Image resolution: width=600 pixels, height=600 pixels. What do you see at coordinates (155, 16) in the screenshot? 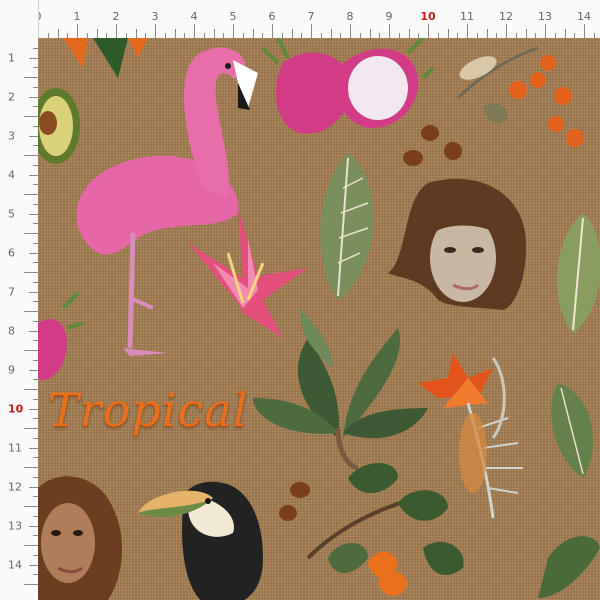
I see `ruler-label: 3` at bounding box center [155, 16].